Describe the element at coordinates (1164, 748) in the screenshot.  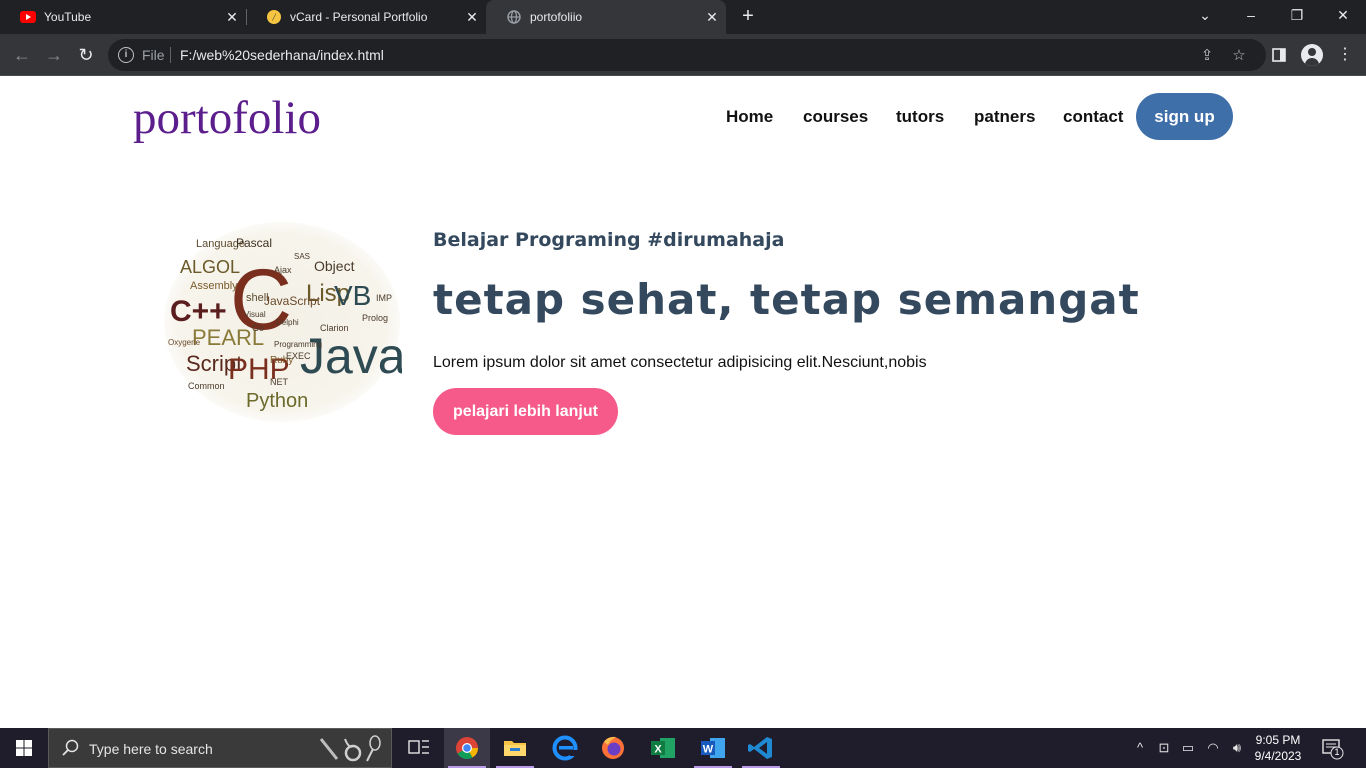
I see `meet-now-icon: ⊡` at that location.